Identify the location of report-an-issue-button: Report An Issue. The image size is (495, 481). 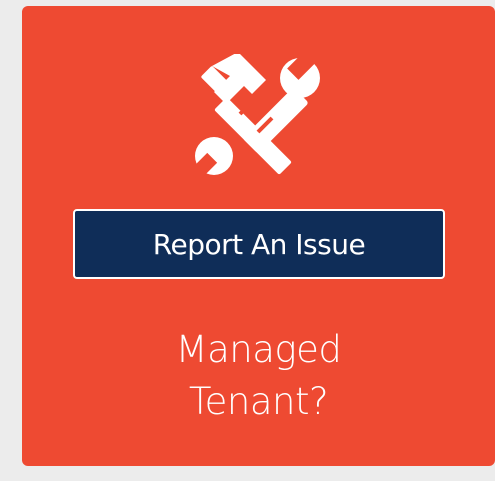
(259, 244).